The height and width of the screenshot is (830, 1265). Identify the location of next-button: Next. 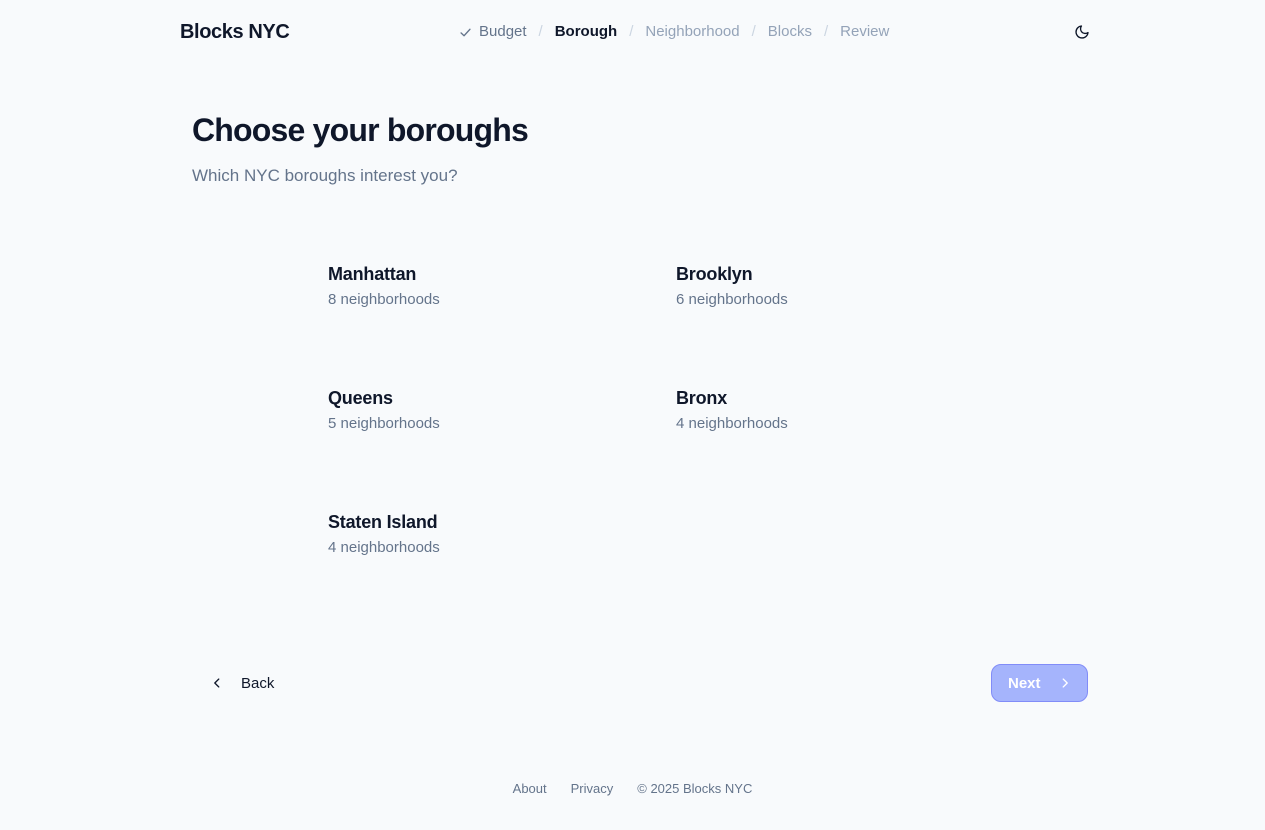
(1039, 683).